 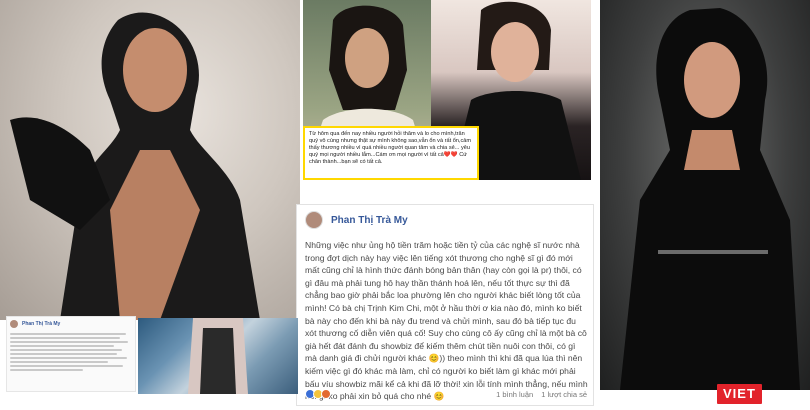 I want to click on comment-count: 1 bình luận, so click(x=514, y=394).